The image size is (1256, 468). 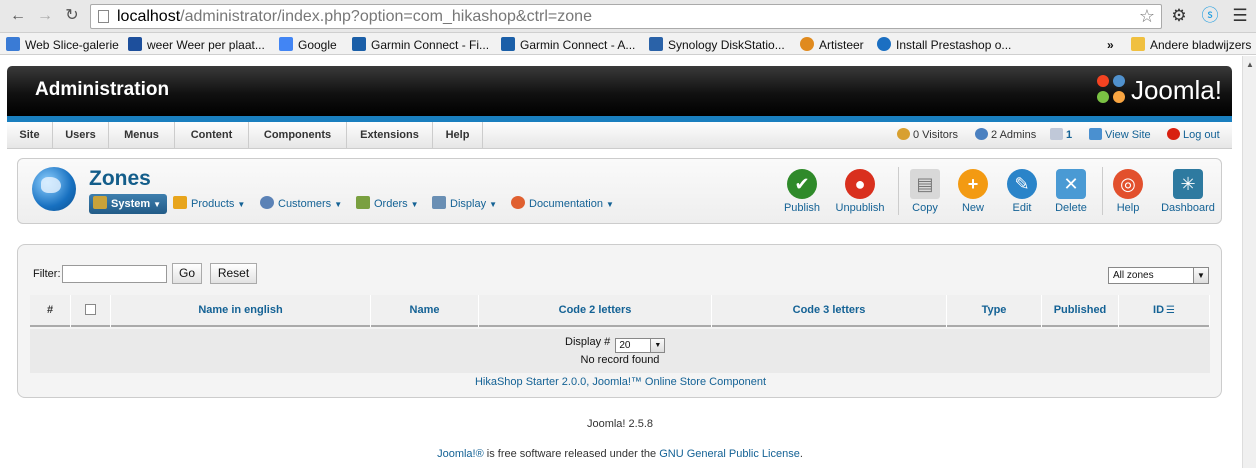 I want to click on reload-icon: ↻, so click(x=72, y=16).